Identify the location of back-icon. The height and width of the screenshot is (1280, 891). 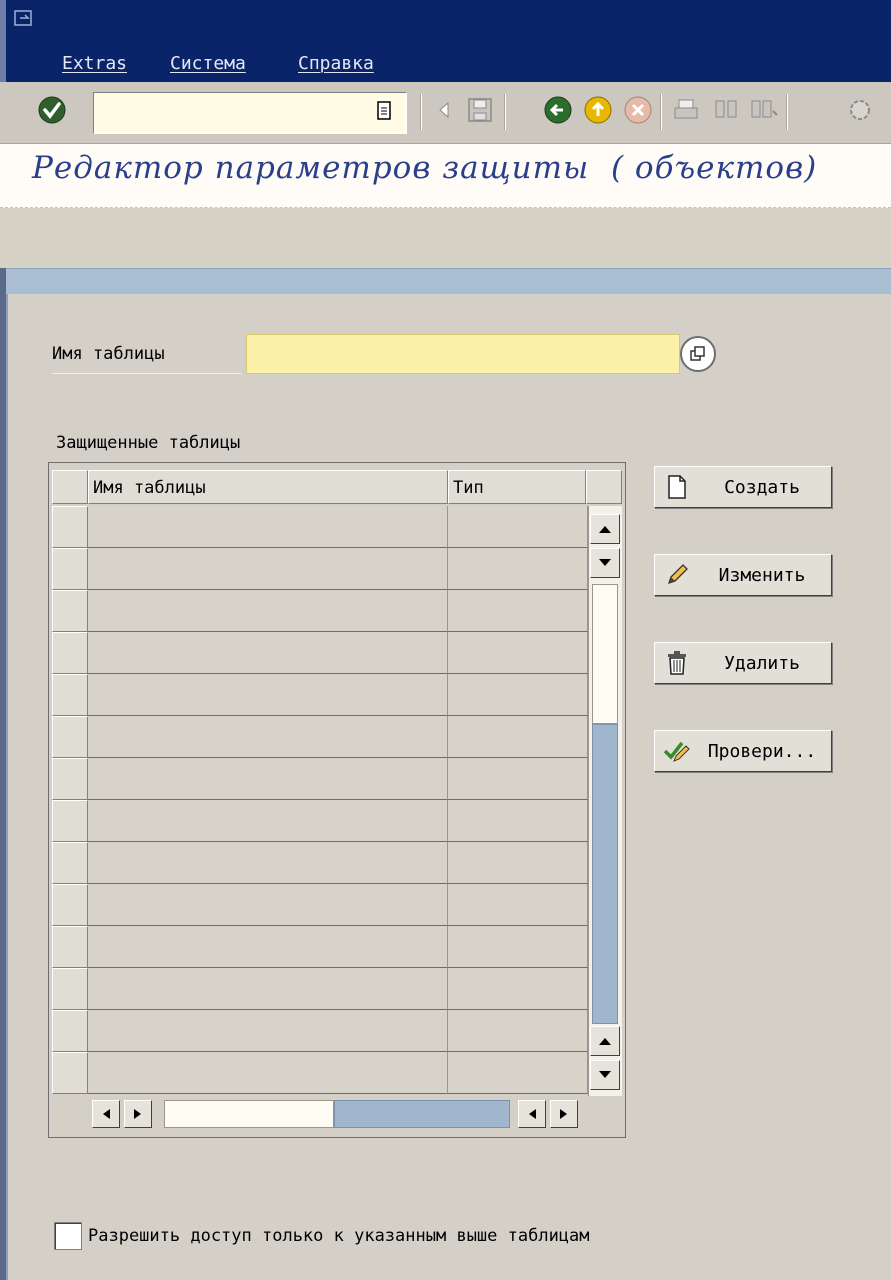
(558, 110).